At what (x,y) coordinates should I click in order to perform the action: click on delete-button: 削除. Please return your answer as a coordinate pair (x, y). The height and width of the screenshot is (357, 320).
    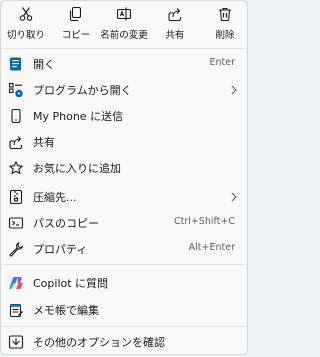
    Looking at the image, I should click on (225, 23).